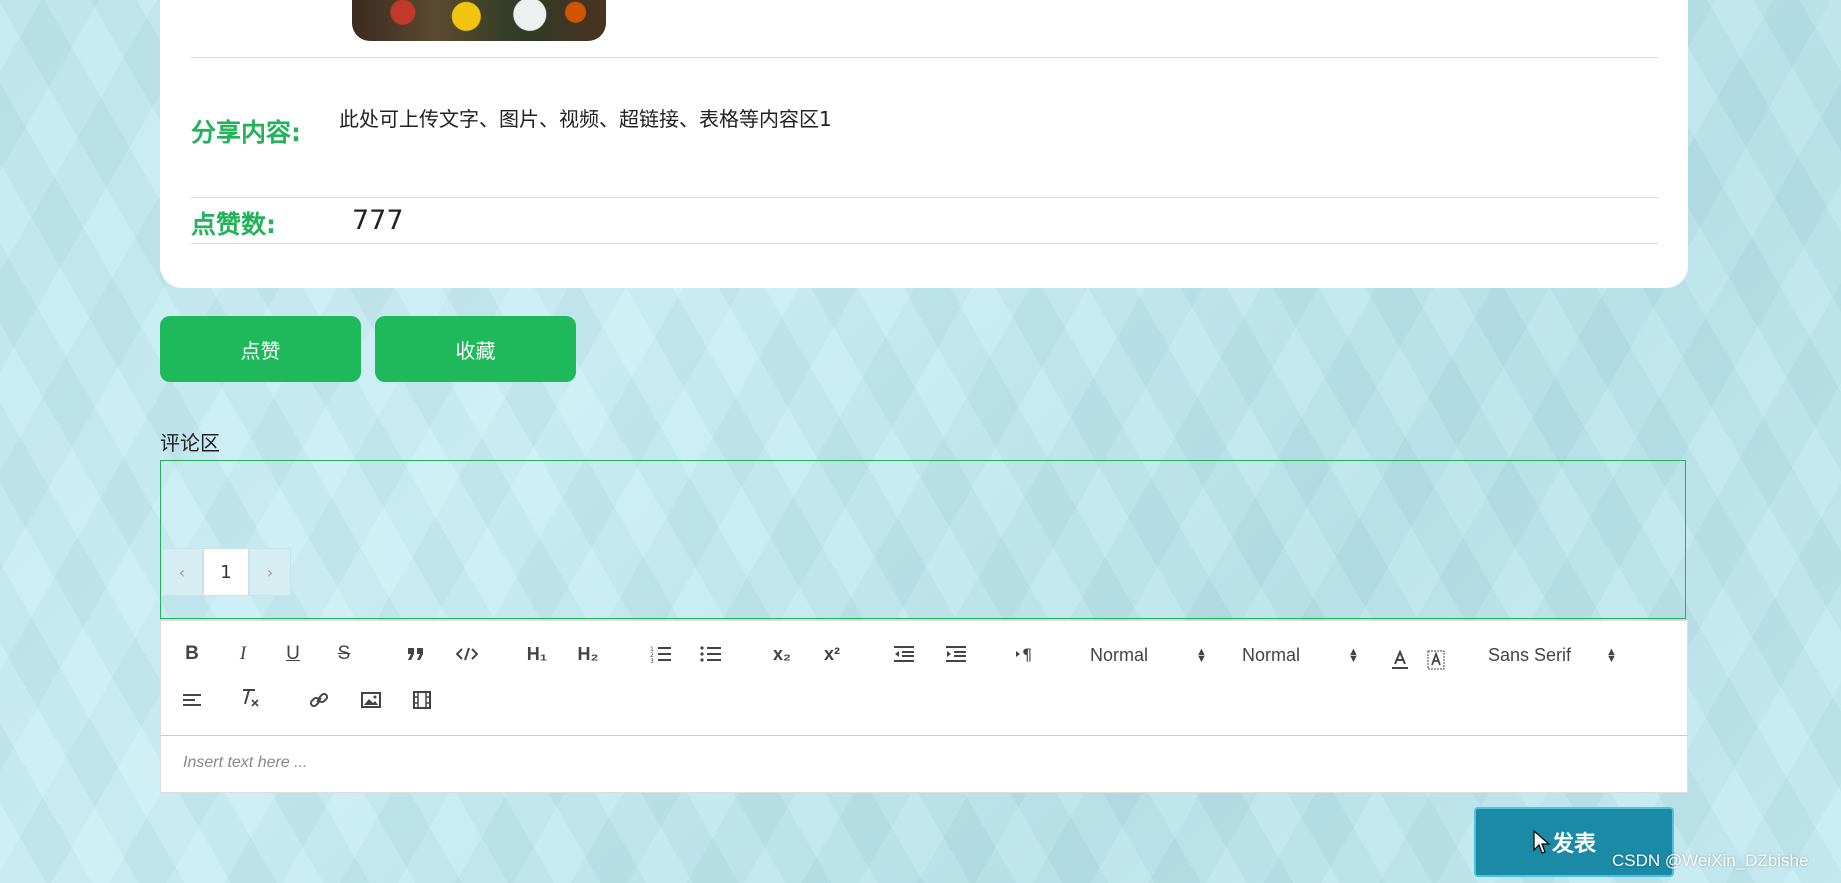 The image size is (1841, 883). Describe the element at coordinates (1302, 658) in the screenshot. I see `size-select: Normal ▲ ▼` at that location.